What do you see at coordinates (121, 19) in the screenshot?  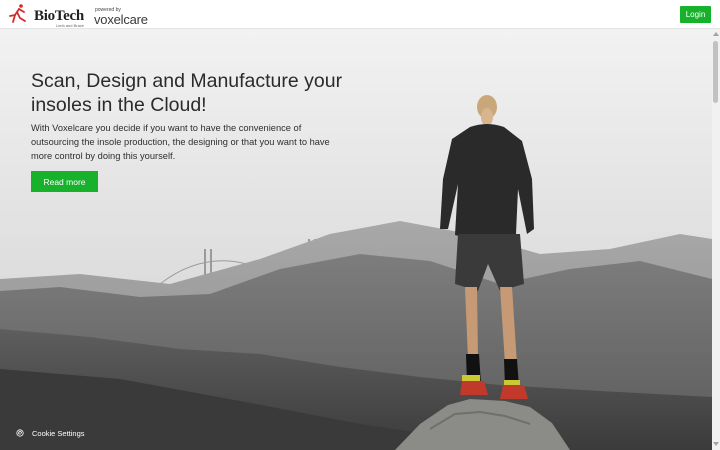 I see `partner-name: voxelcare` at bounding box center [121, 19].